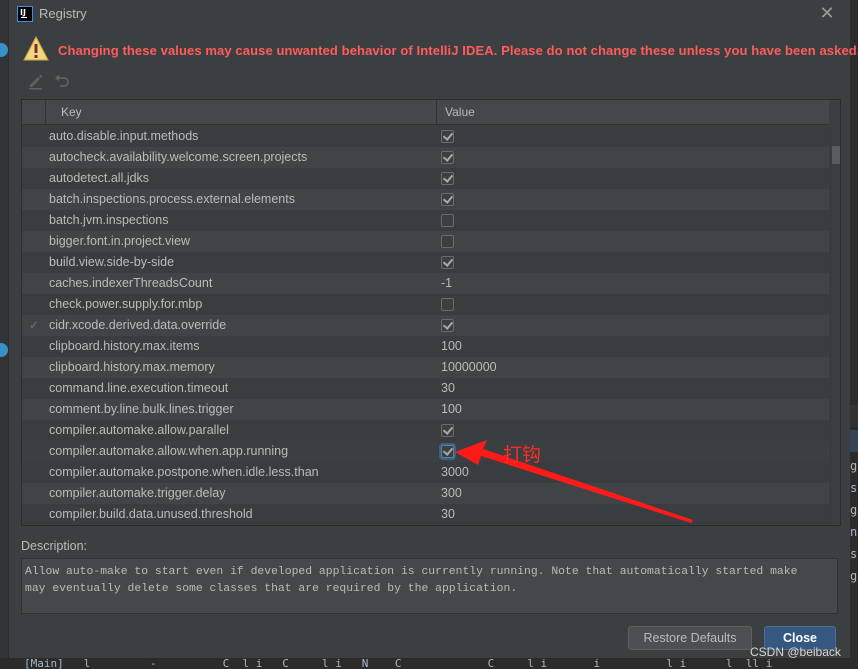 The width and height of the screenshot is (858, 669). I want to click on modified-marker: ✓, so click(34, 325).